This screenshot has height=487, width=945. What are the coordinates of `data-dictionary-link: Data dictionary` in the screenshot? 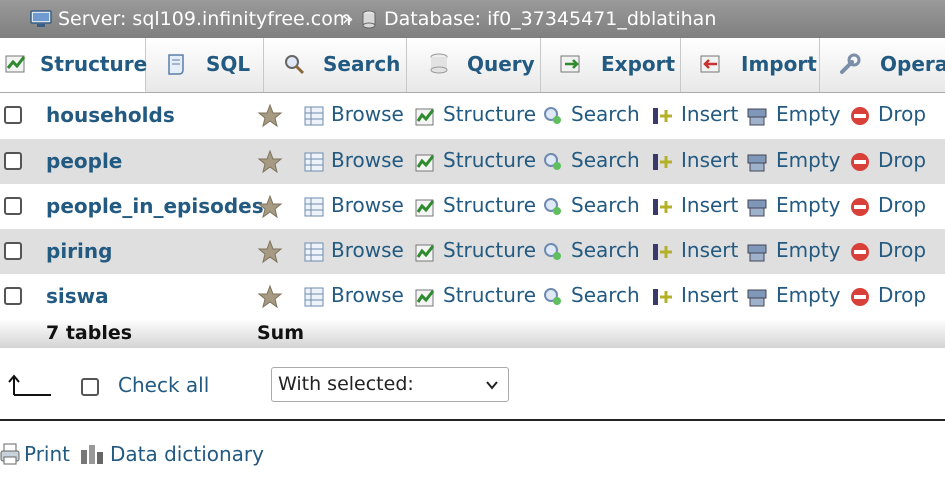 It's located at (187, 454).